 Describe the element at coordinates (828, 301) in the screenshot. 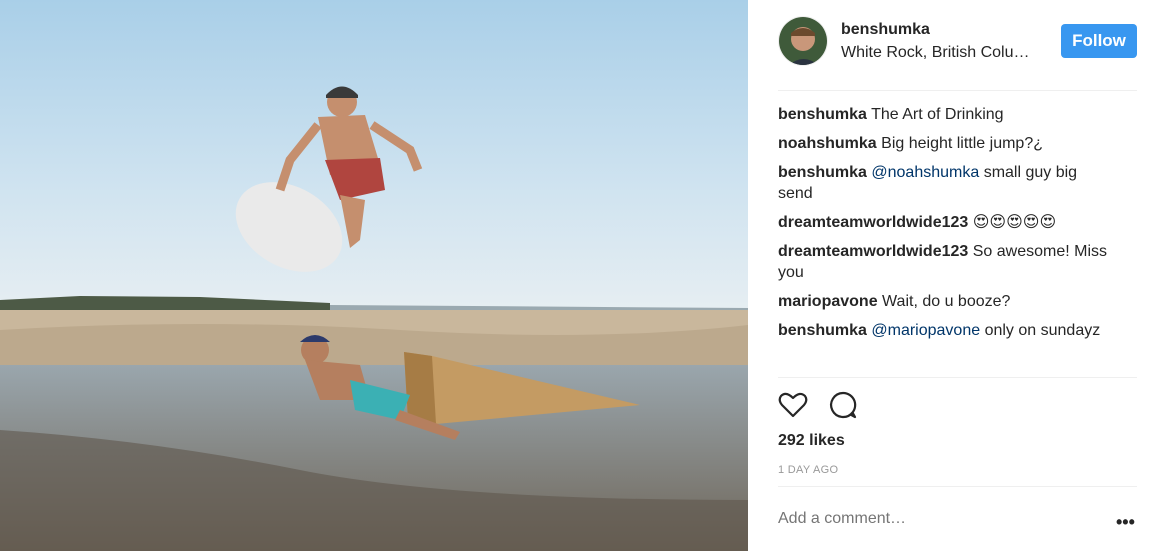

I see `comment-username: mariopavone` at that location.